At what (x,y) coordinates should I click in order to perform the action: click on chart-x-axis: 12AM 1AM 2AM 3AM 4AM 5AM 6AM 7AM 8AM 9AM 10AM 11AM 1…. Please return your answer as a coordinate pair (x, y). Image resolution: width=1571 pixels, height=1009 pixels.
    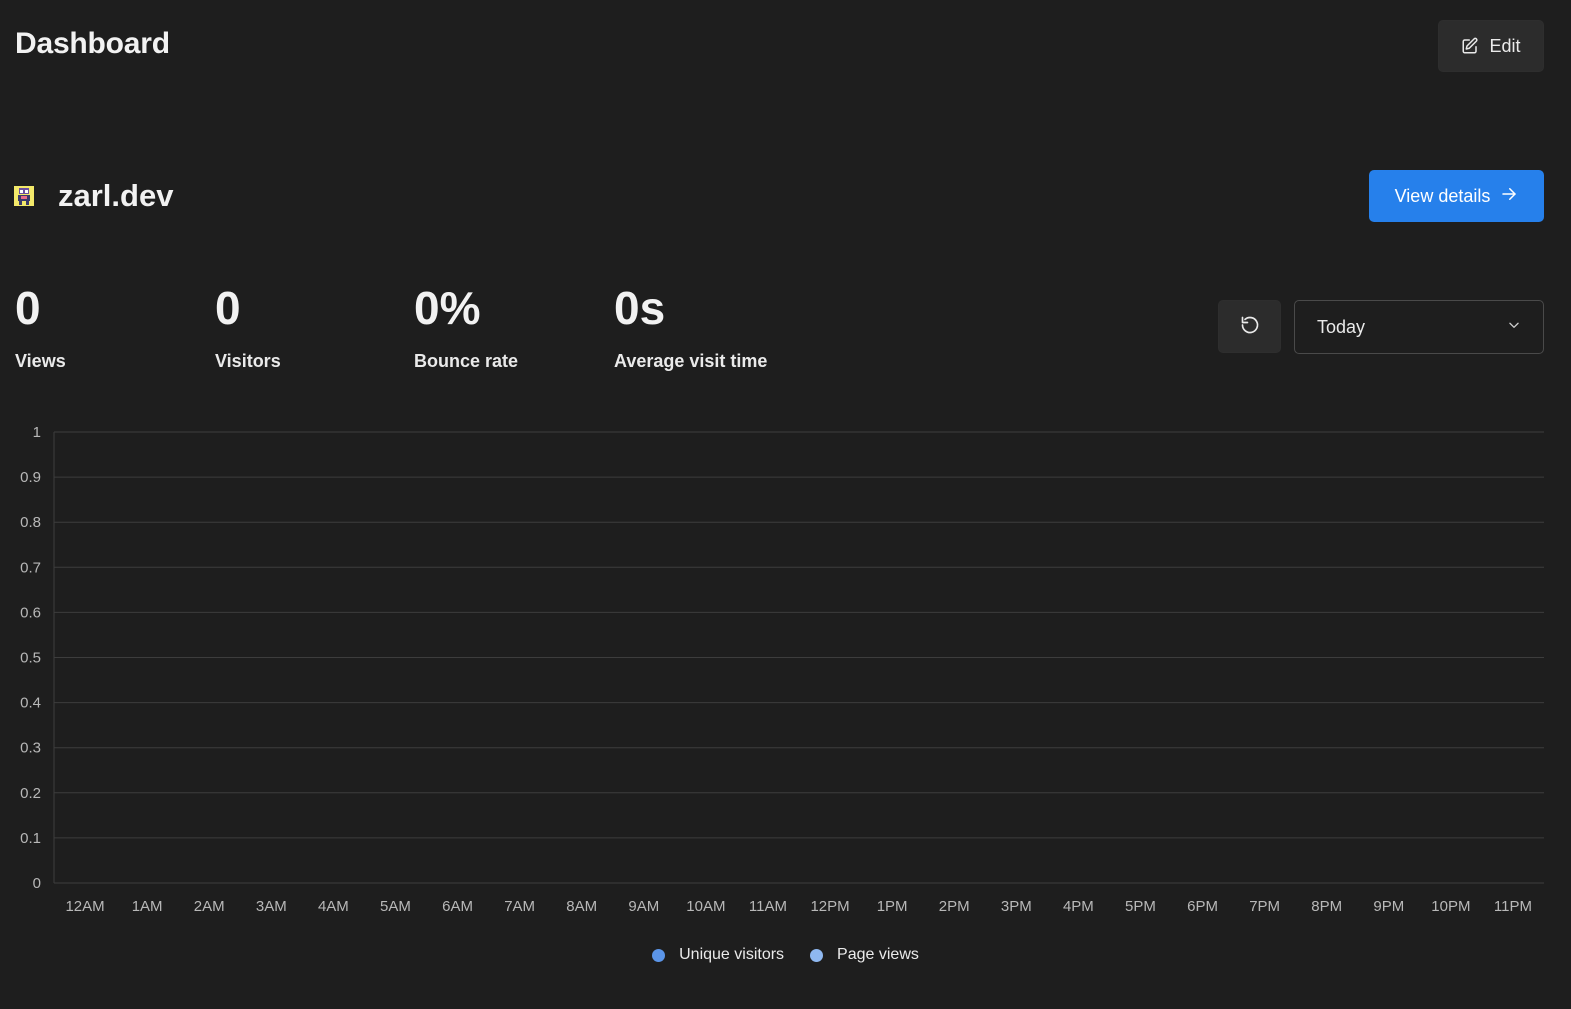
    Looking at the image, I should click on (798, 906).